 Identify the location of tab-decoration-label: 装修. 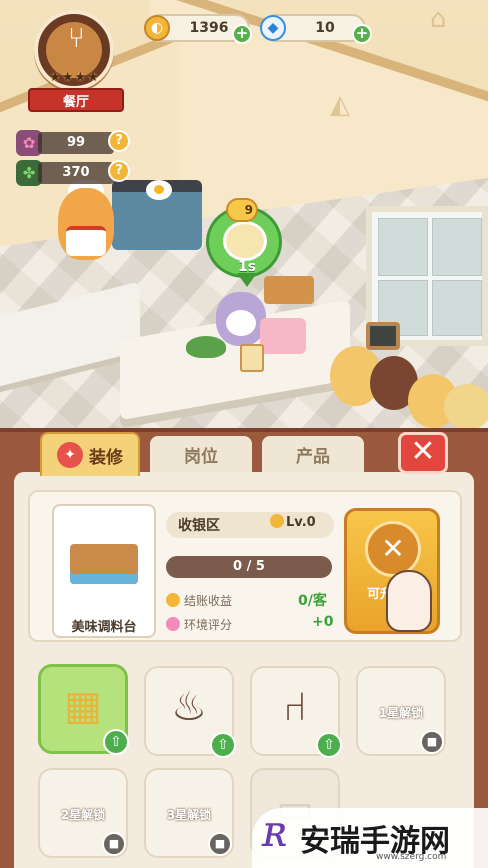
(106, 457).